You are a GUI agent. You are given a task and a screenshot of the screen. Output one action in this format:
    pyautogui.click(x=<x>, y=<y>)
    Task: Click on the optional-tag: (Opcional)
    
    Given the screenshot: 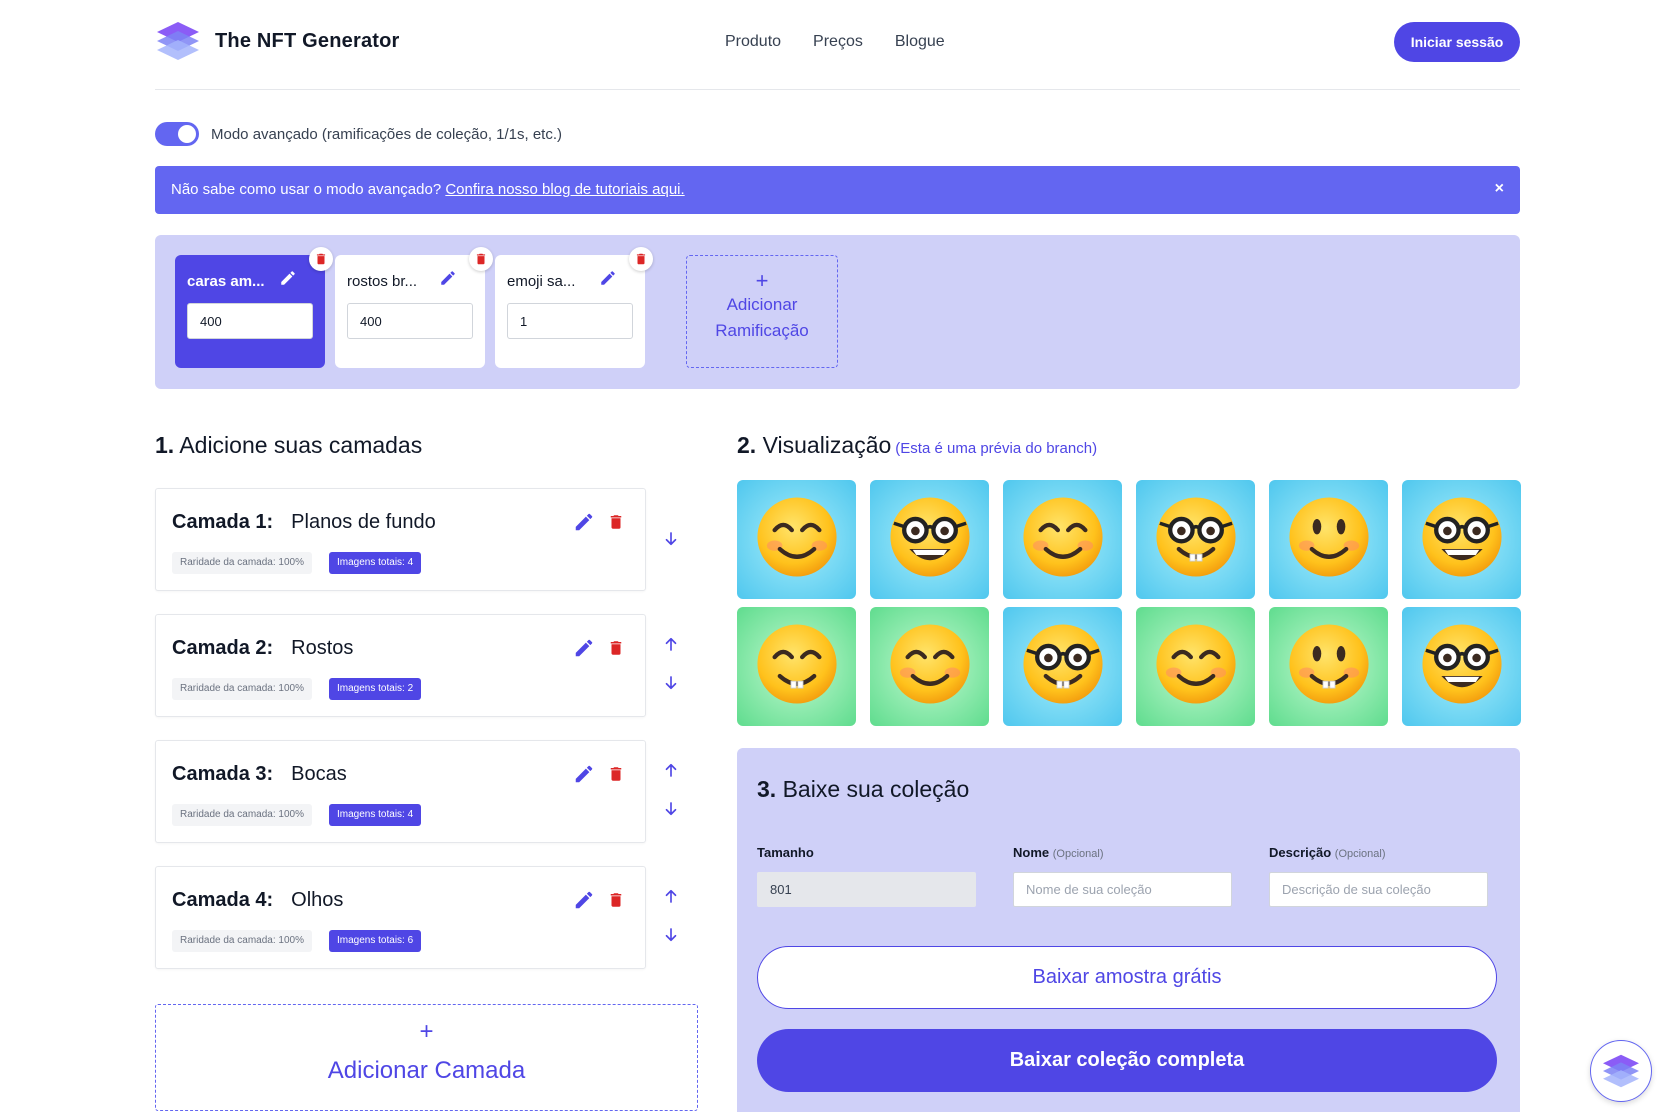 What is the action you would take?
    pyautogui.click(x=1360, y=854)
    